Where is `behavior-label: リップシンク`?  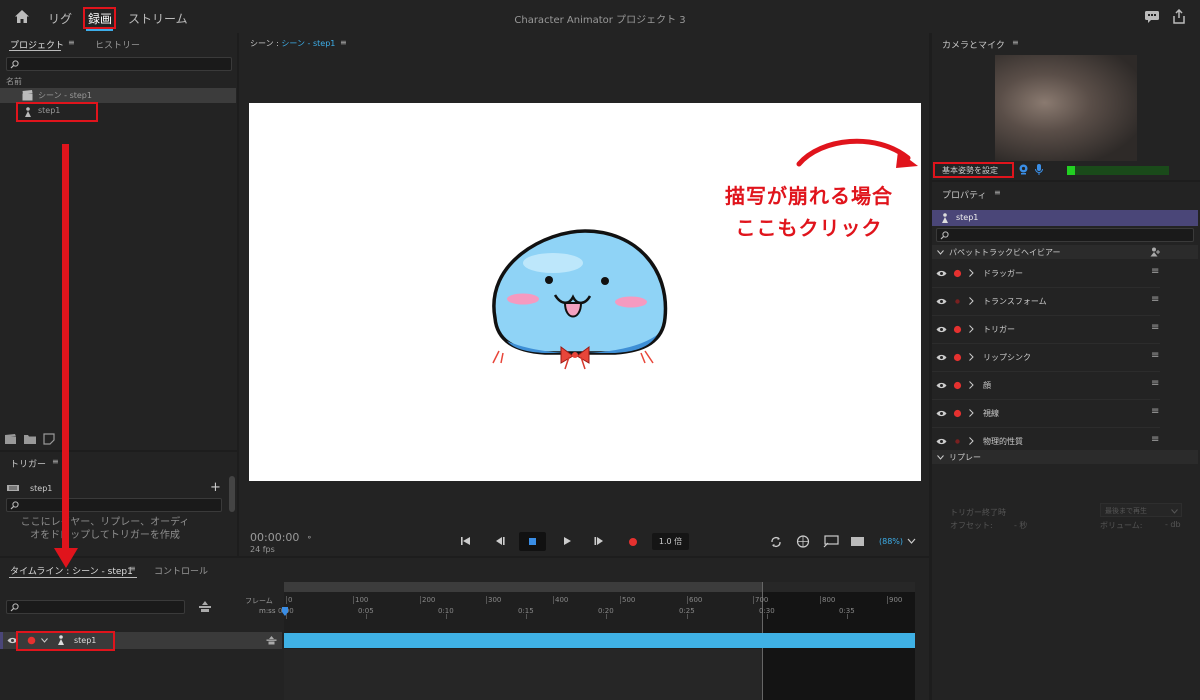
behavior-label: リップシンク is located at coordinates (1007, 357).